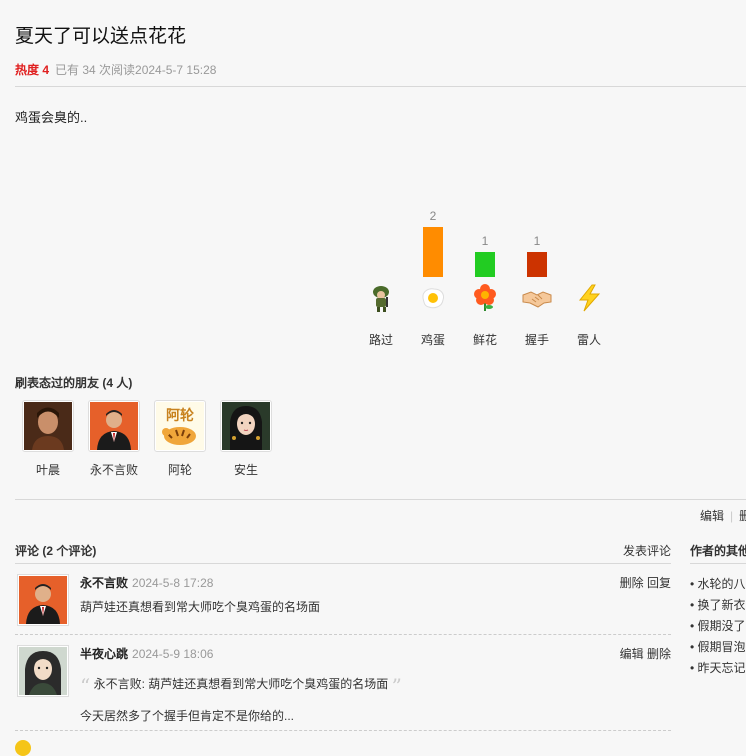 Image resolution: width=746 pixels, height=756 pixels. I want to click on author-other-list: • 水轮的八 • 换了新衣 • 假期没了 • 假期冒泡 • 昨天忘记, so click(718, 627).